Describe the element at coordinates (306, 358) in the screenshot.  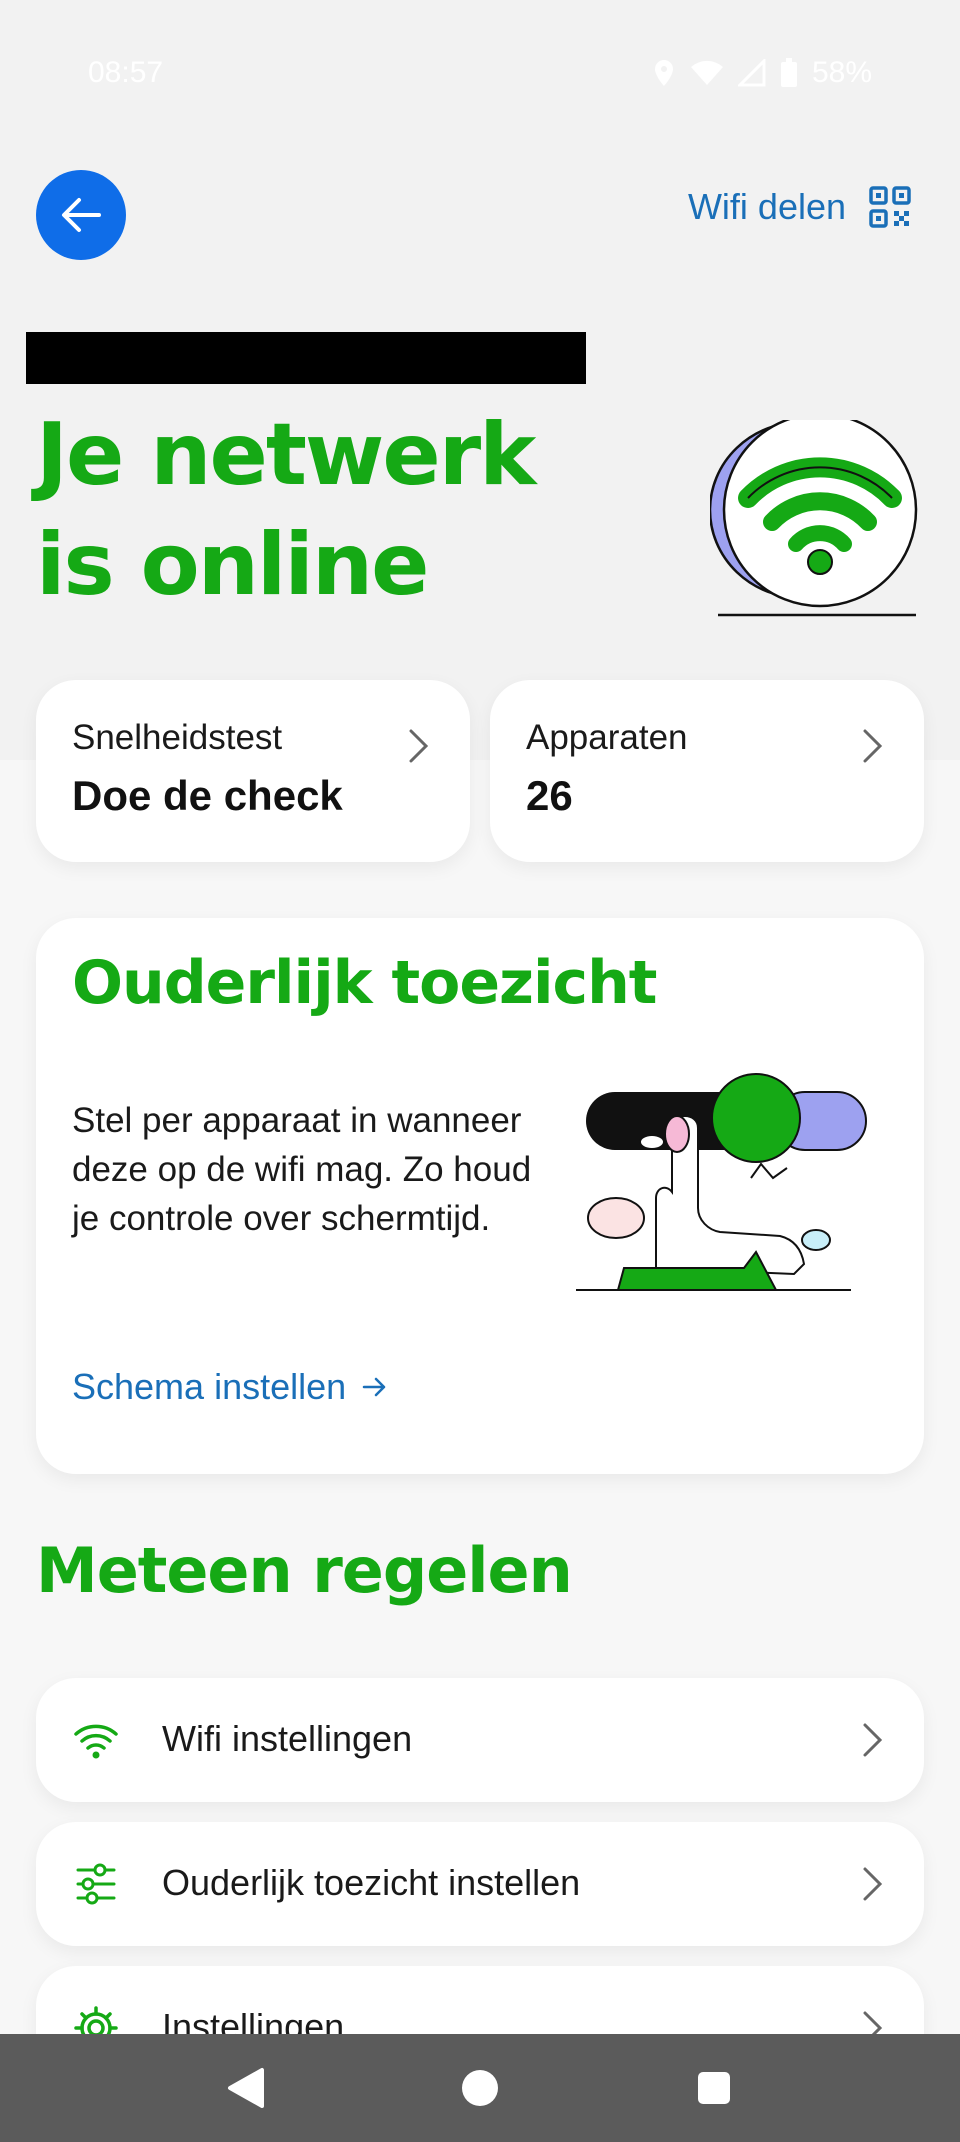
I see `redacted-network-name` at that location.